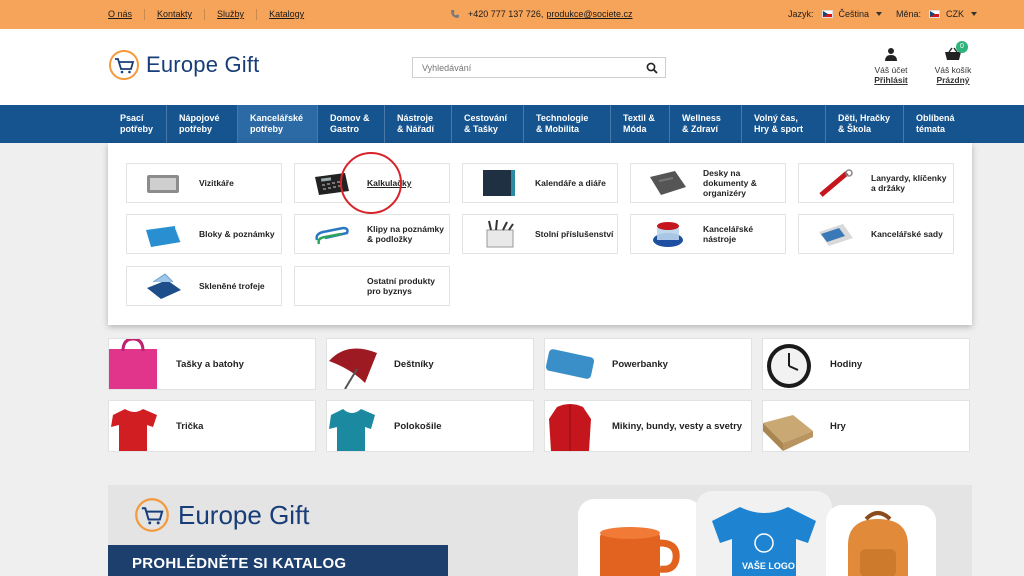  I want to click on subcategory-notepads: Bloky & poznámky, so click(204, 234).